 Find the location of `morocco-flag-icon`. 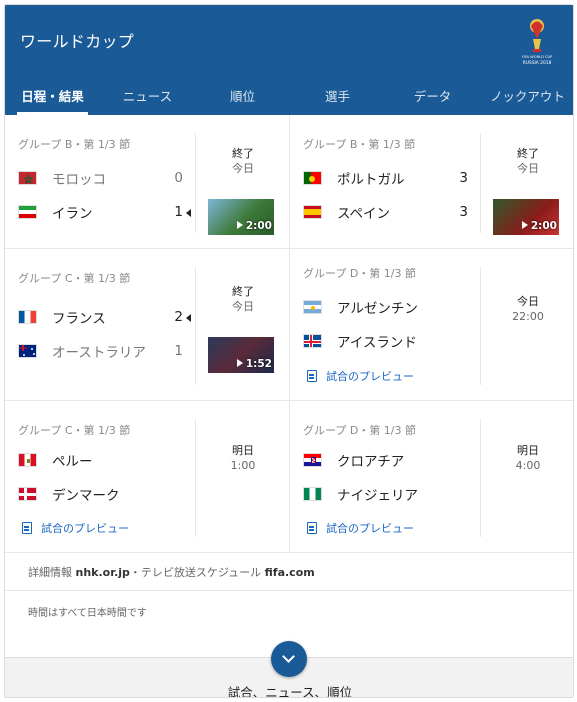

morocco-flag-icon is located at coordinates (27, 178).